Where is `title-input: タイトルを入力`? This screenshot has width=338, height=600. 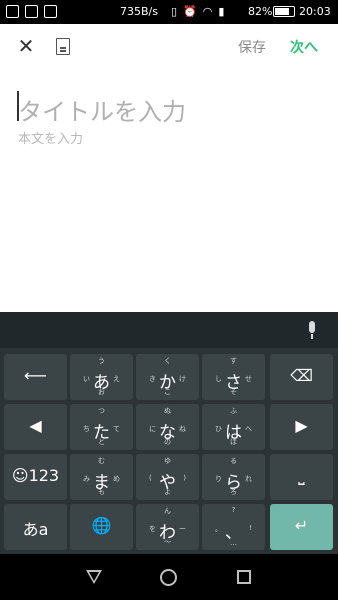
title-input: タイトルを入力 is located at coordinates (102, 109).